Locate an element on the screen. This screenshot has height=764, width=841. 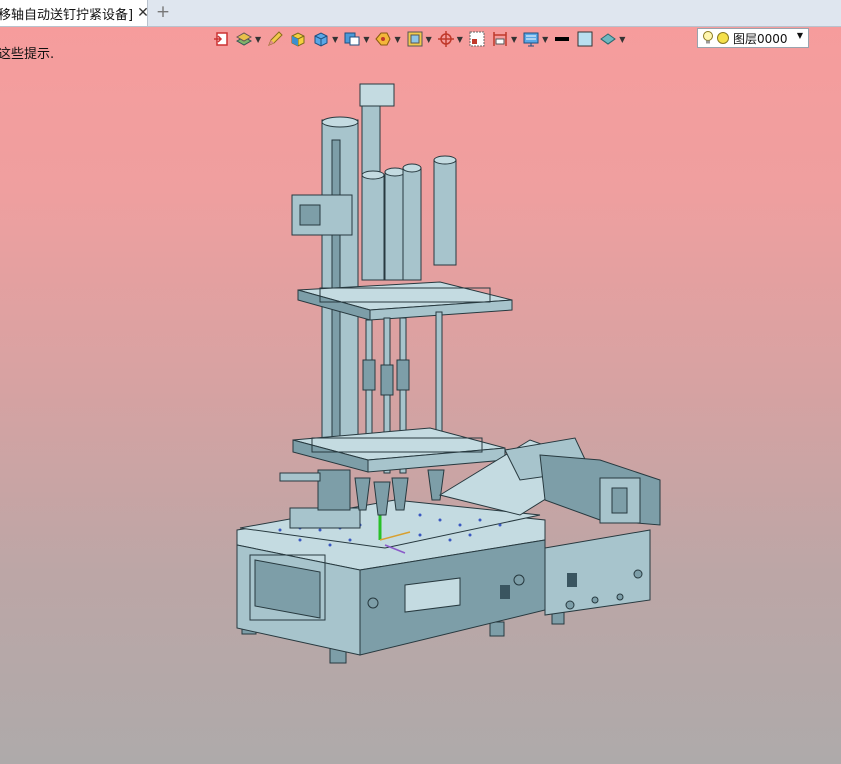
screw-motors is located at coordinates (409, 218).